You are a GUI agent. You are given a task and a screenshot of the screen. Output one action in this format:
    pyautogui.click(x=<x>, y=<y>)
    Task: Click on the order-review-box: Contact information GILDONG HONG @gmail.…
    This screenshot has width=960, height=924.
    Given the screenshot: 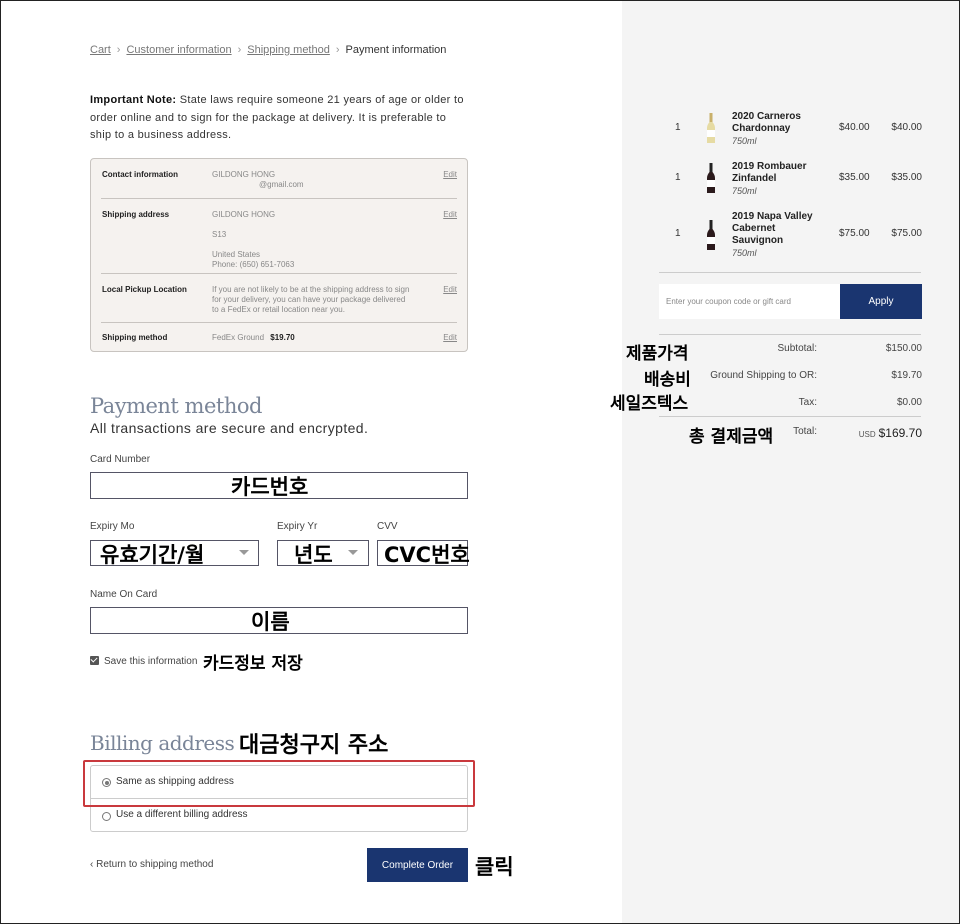 What is the action you would take?
    pyautogui.click(x=279, y=255)
    